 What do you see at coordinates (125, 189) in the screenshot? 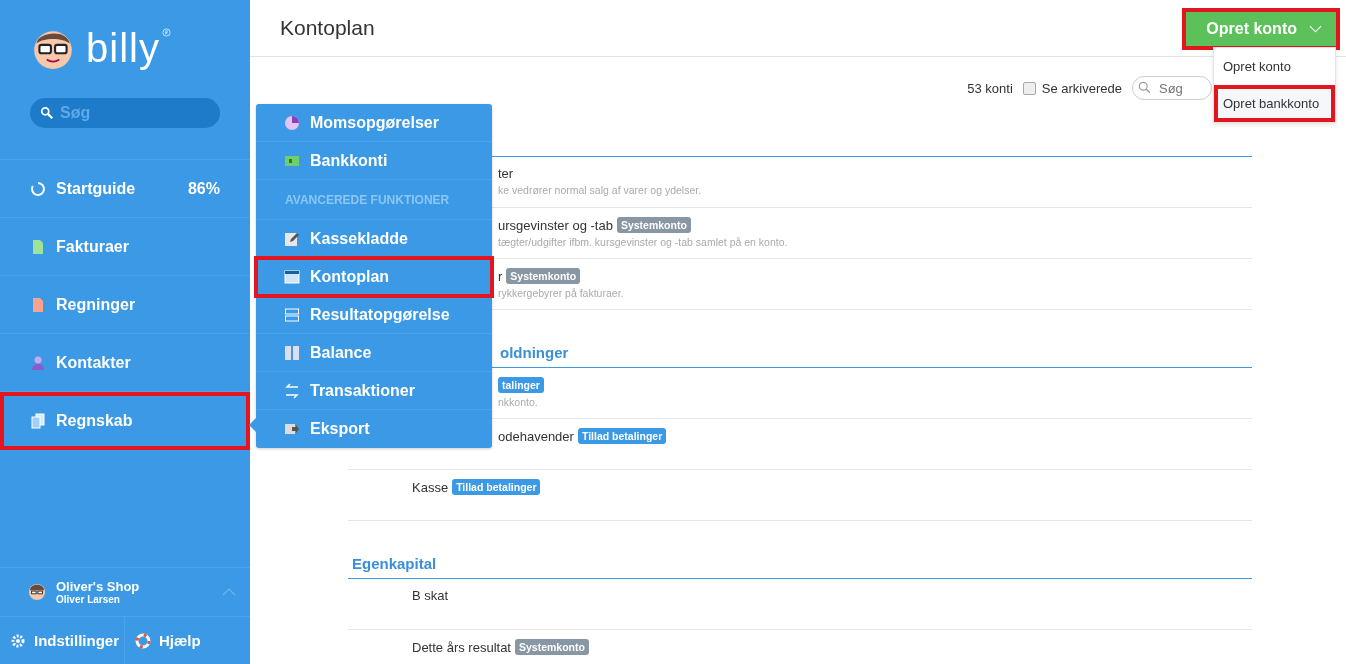
I see `sidebar-item: Startguide 86%` at bounding box center [125, 189].